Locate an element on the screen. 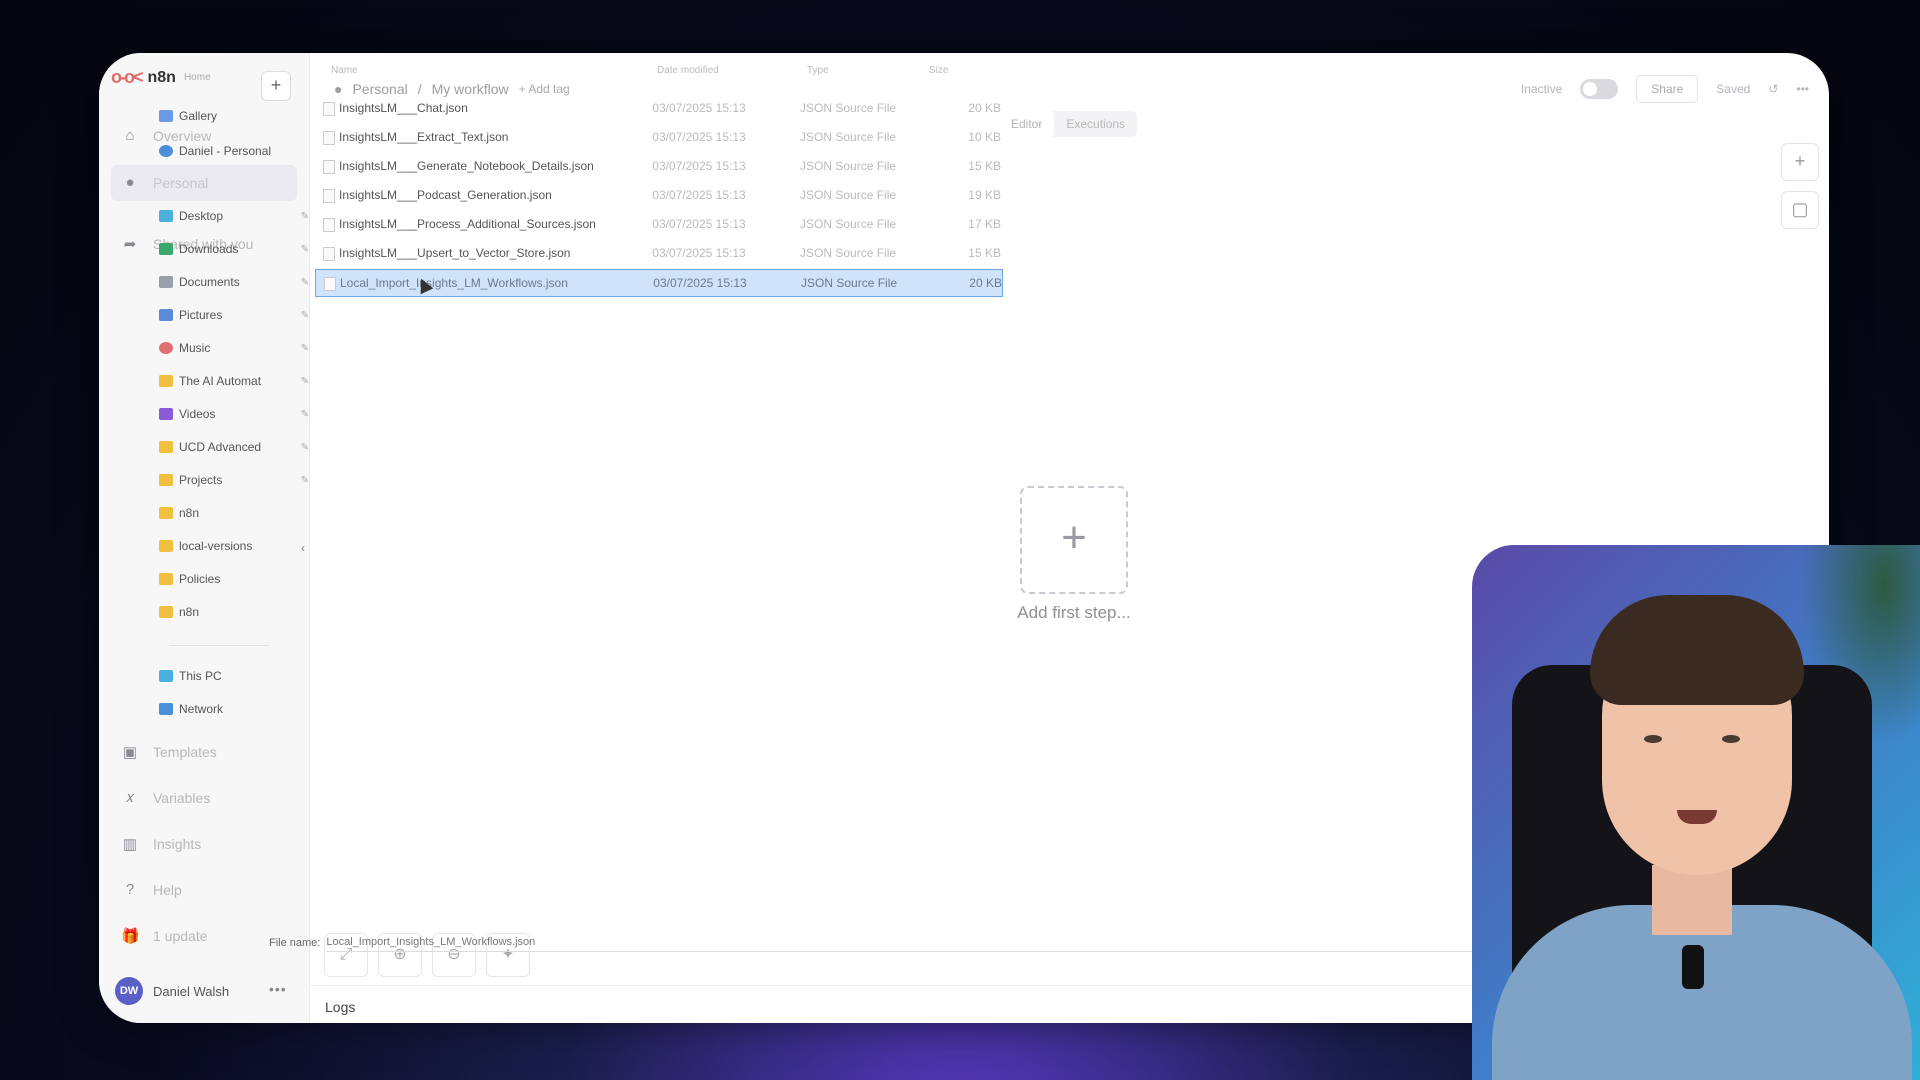 The height and width of the screenshot is (1080, 1920). active-toggle is located at coordinates (1599, 89).